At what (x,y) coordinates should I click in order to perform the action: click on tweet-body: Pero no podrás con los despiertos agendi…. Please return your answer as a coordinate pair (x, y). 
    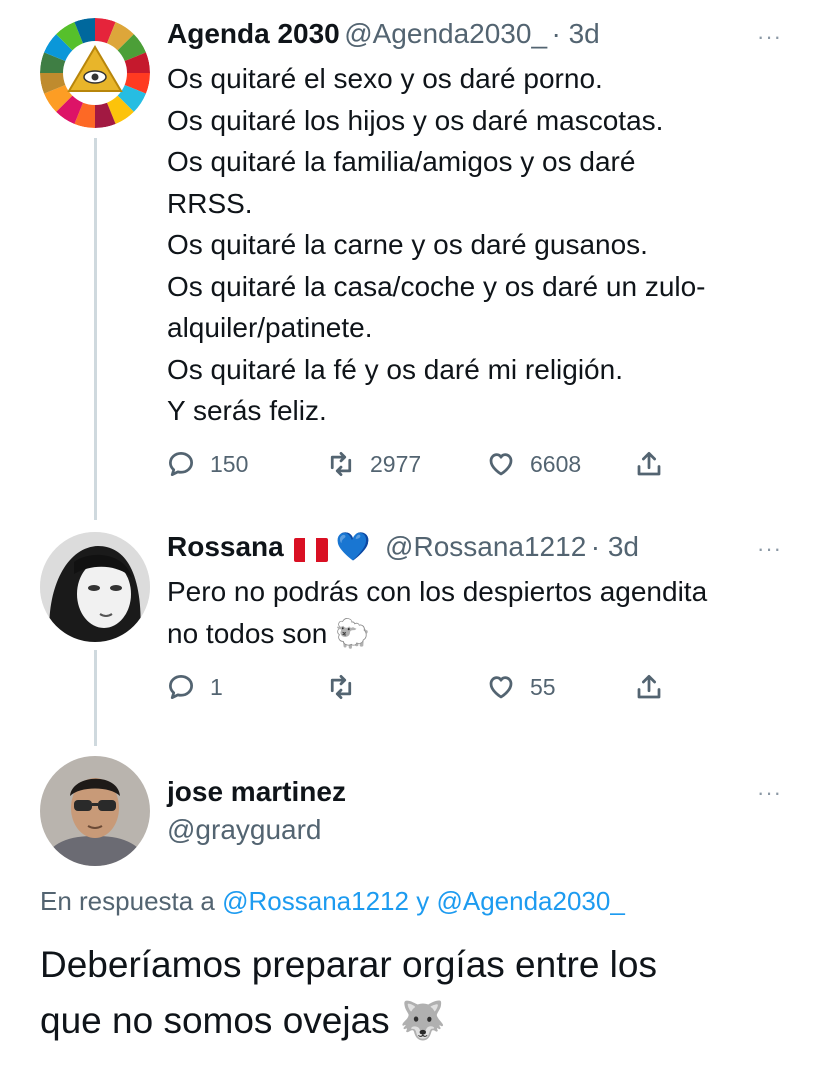
    Looking at the image, I should click on (487, 612).